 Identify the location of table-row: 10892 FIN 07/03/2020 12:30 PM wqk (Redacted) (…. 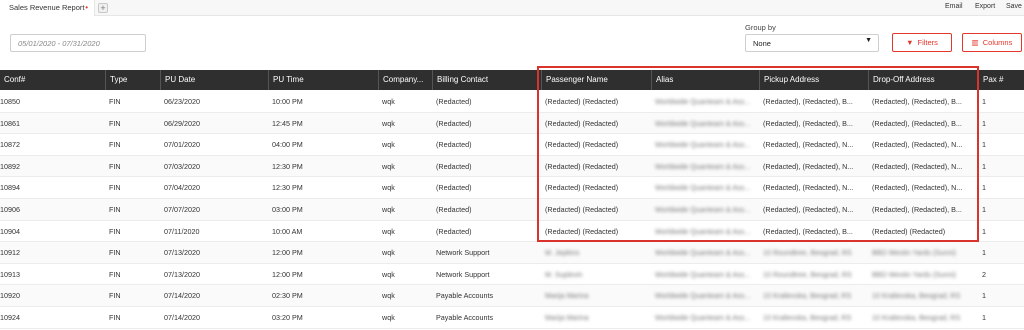
(512, 166).